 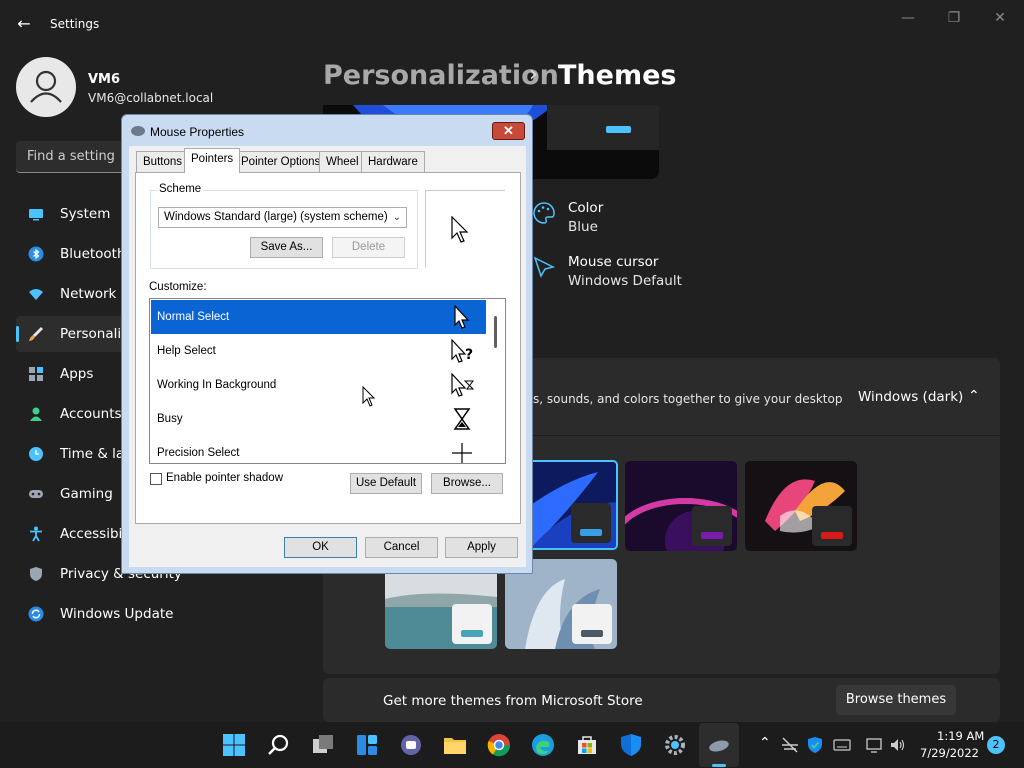 What do you see at coordinates (36, 614) in the screenshot?
I see `update-icon` at bounding box center [36, 614].